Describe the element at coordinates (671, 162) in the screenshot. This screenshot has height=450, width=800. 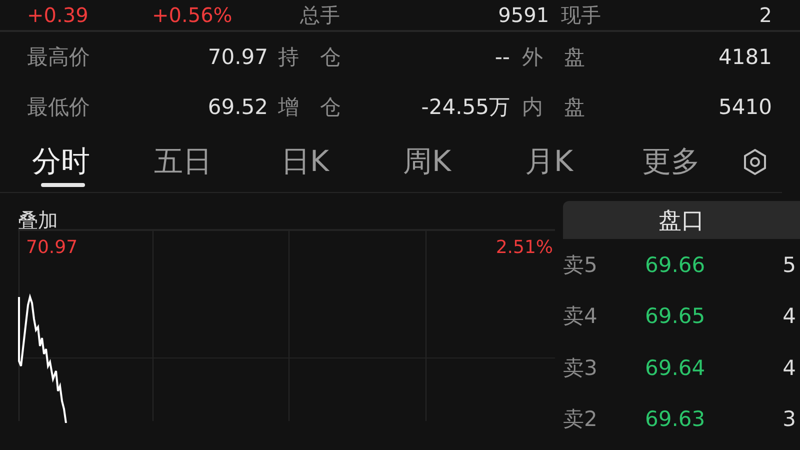
I see `chart-tab: 更多` at that location.